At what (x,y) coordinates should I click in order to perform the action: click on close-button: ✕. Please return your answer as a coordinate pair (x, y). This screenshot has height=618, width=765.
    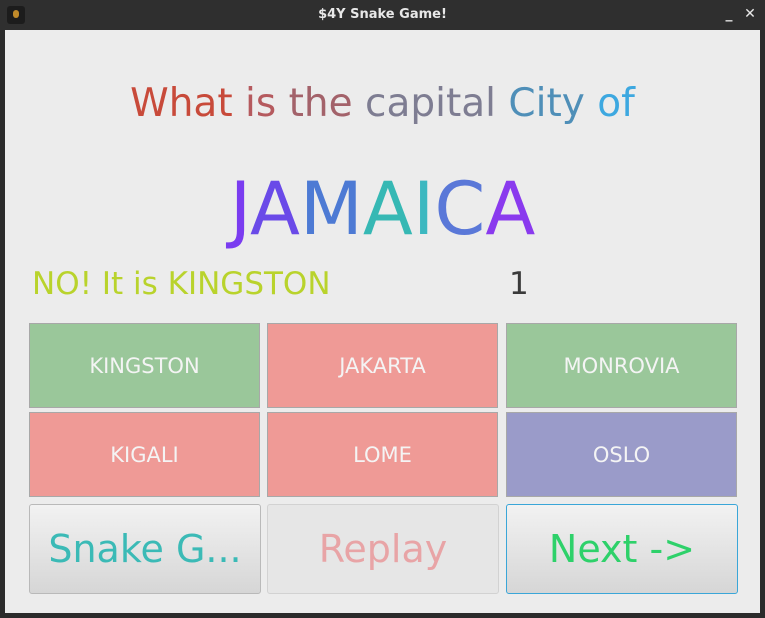
    Looking at the image, I should click on (750, 14).